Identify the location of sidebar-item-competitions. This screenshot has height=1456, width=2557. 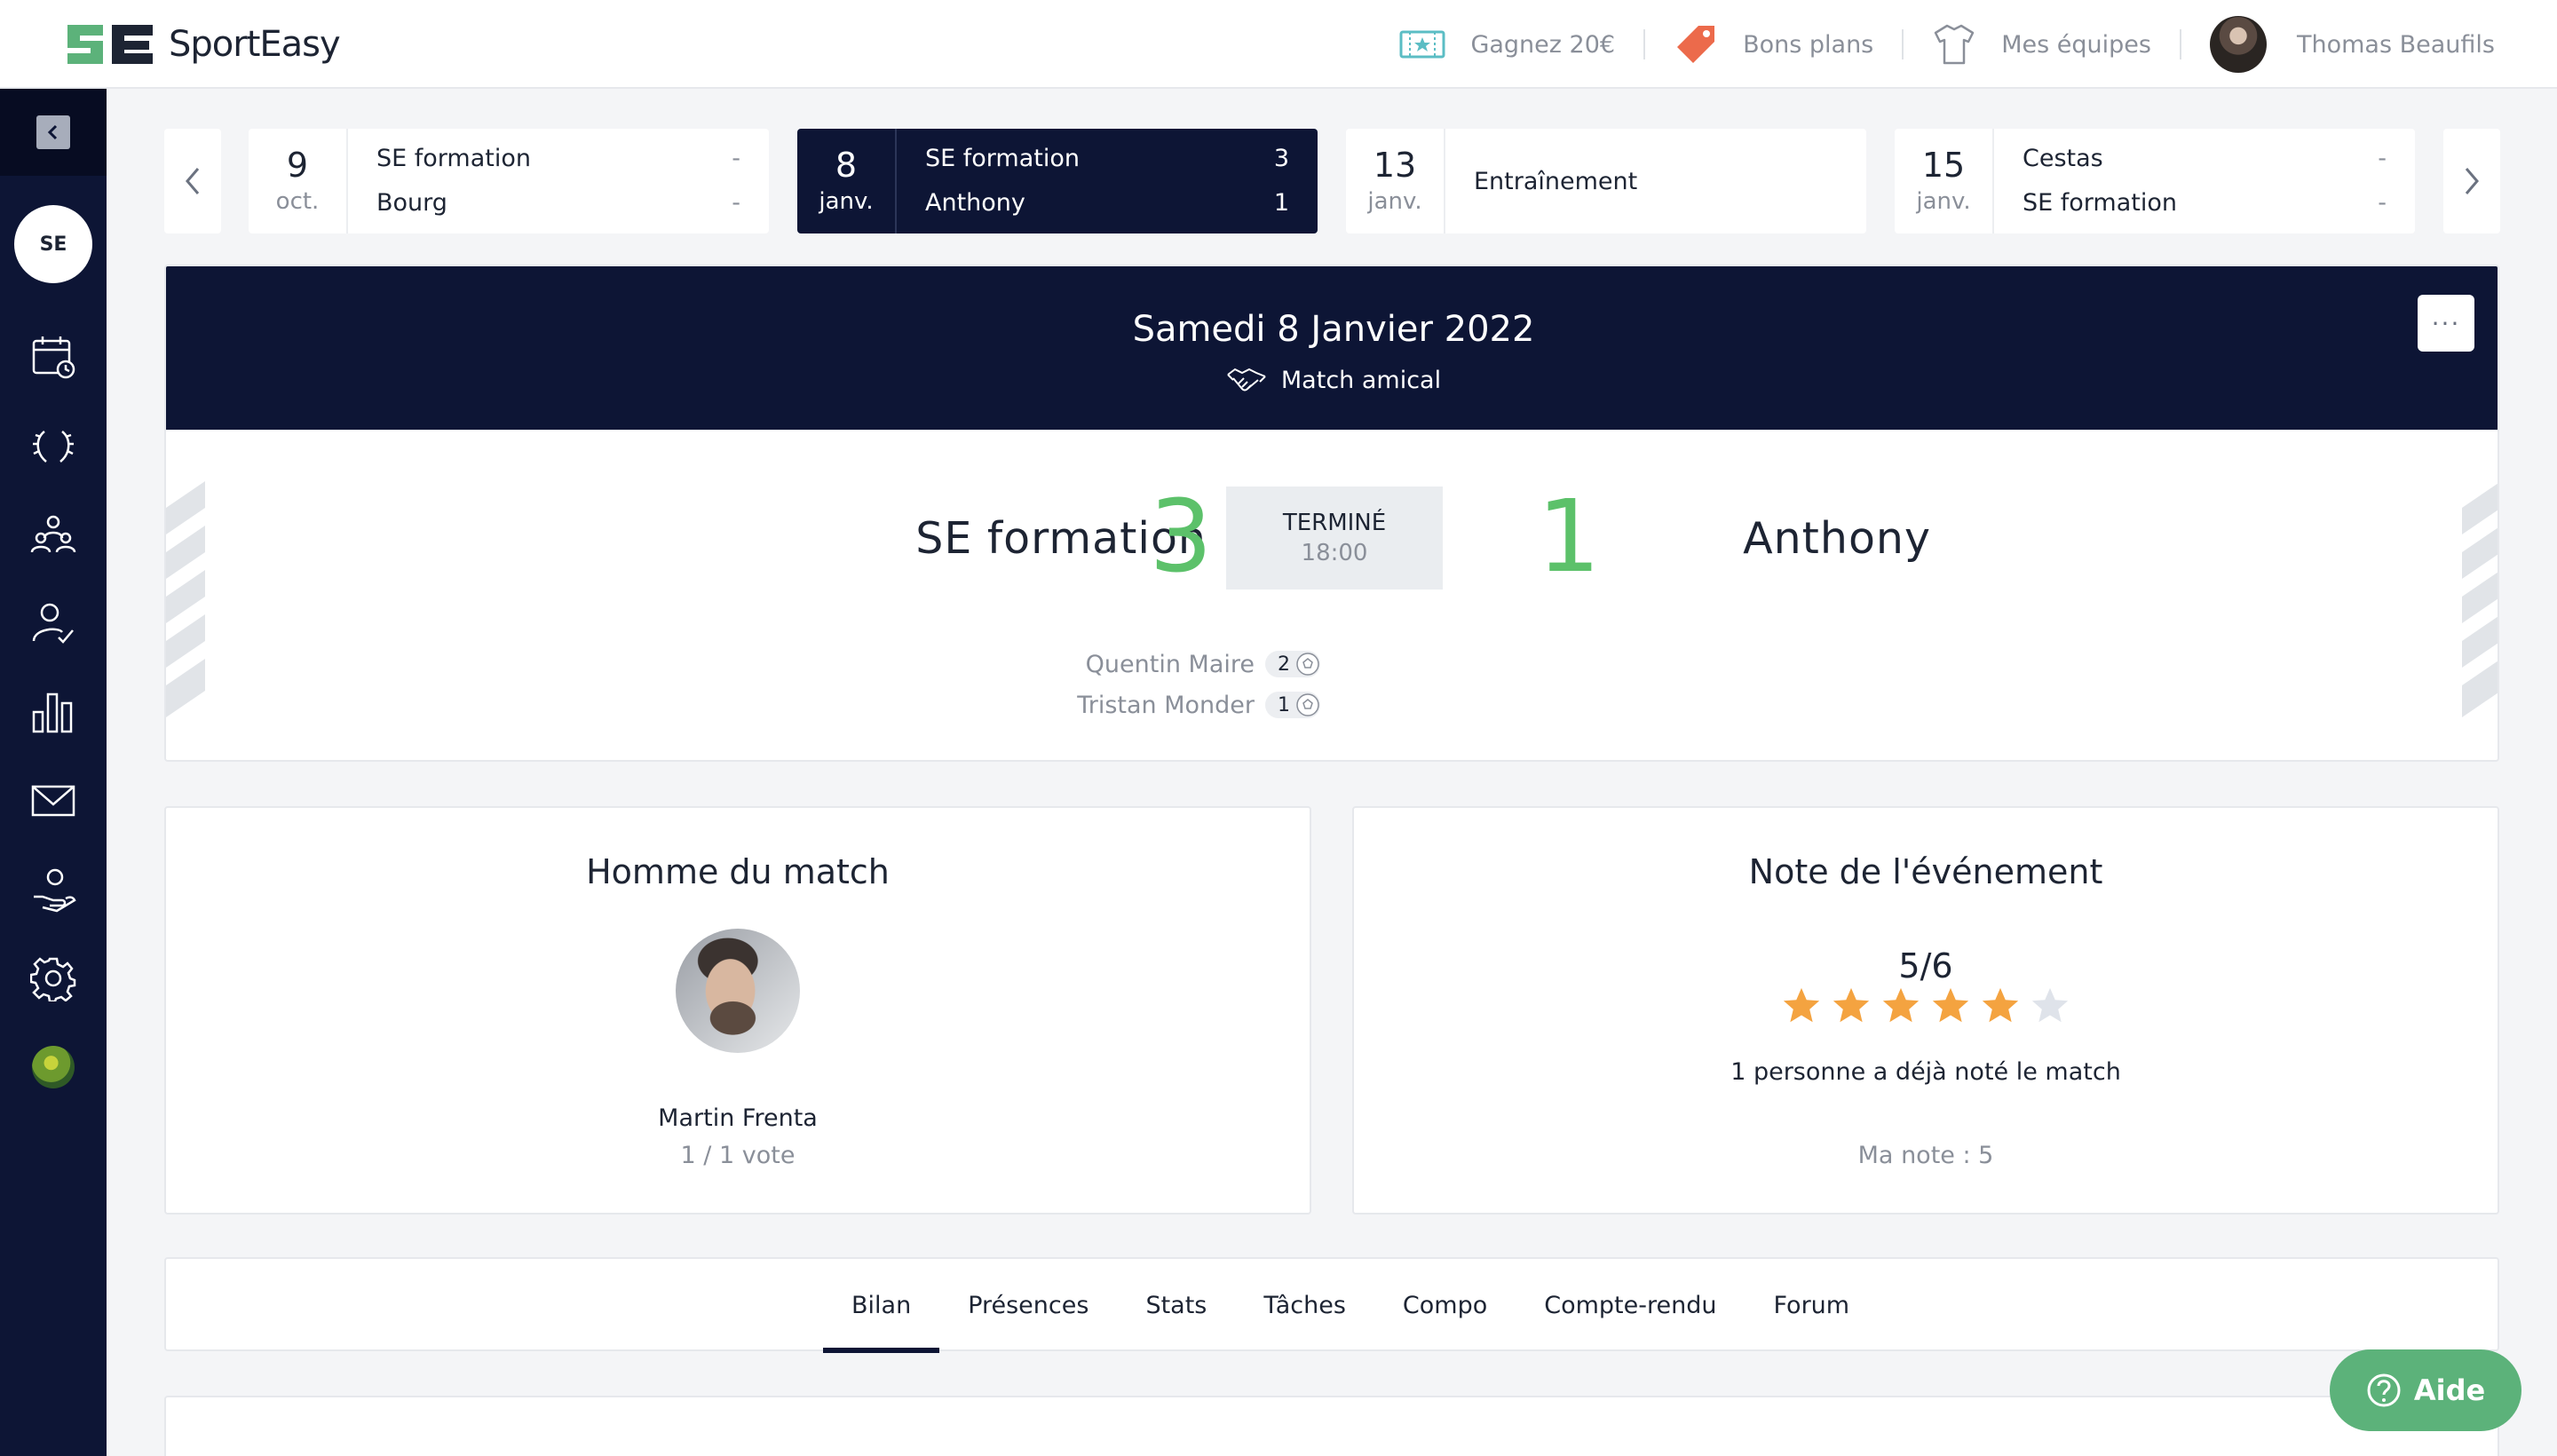
(53, 445).